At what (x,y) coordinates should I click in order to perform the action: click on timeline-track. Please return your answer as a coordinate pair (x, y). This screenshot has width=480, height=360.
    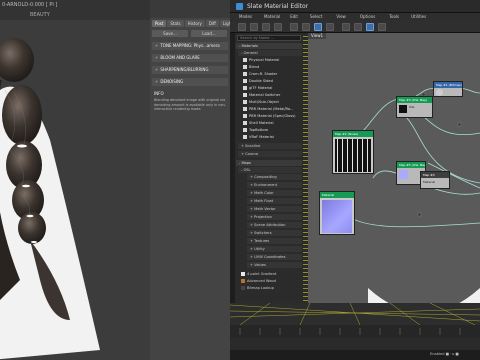
    Looking at the image, I should click on (355, 331).